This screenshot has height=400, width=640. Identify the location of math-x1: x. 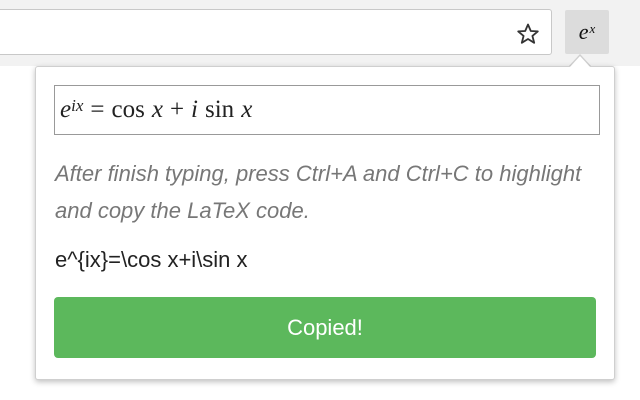
(157, 109).